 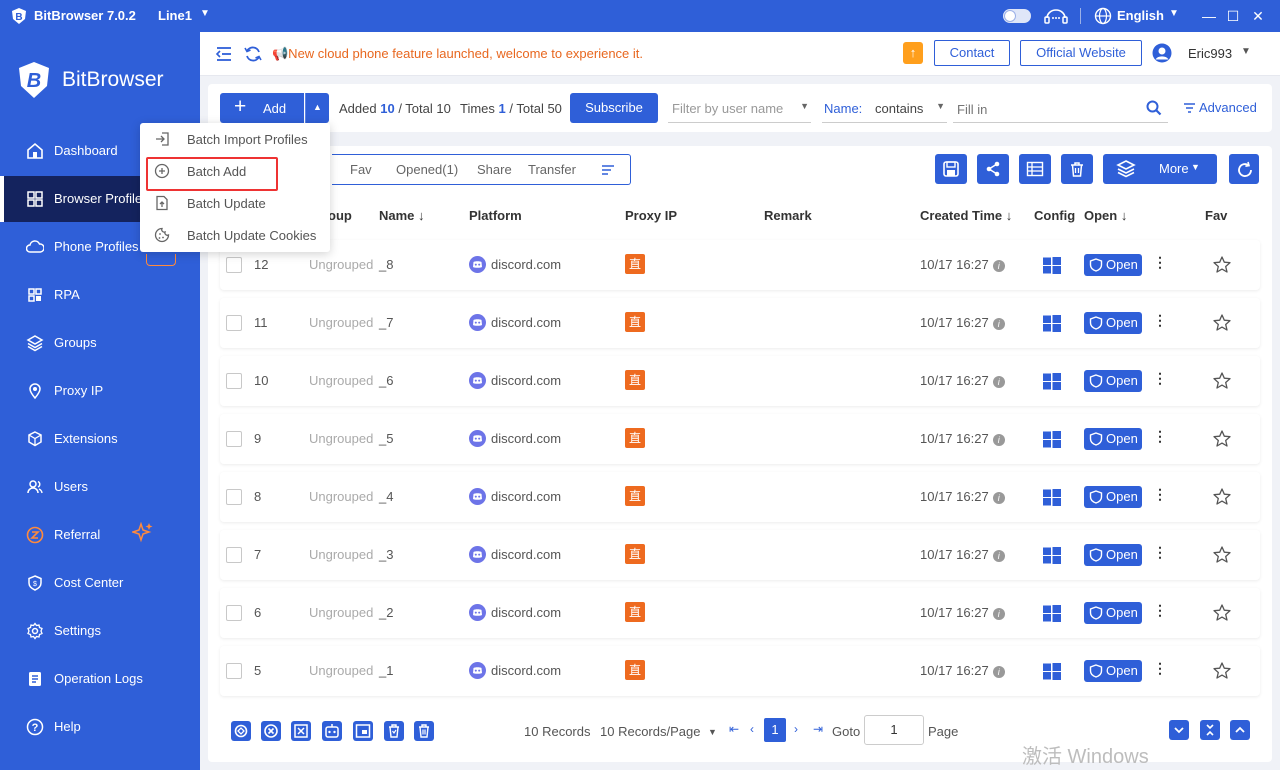 What do you see at coordinates (100, 727) in the screenshot?
I see `sidebar-item-help: ? Help` at bounding box center [100, 727].